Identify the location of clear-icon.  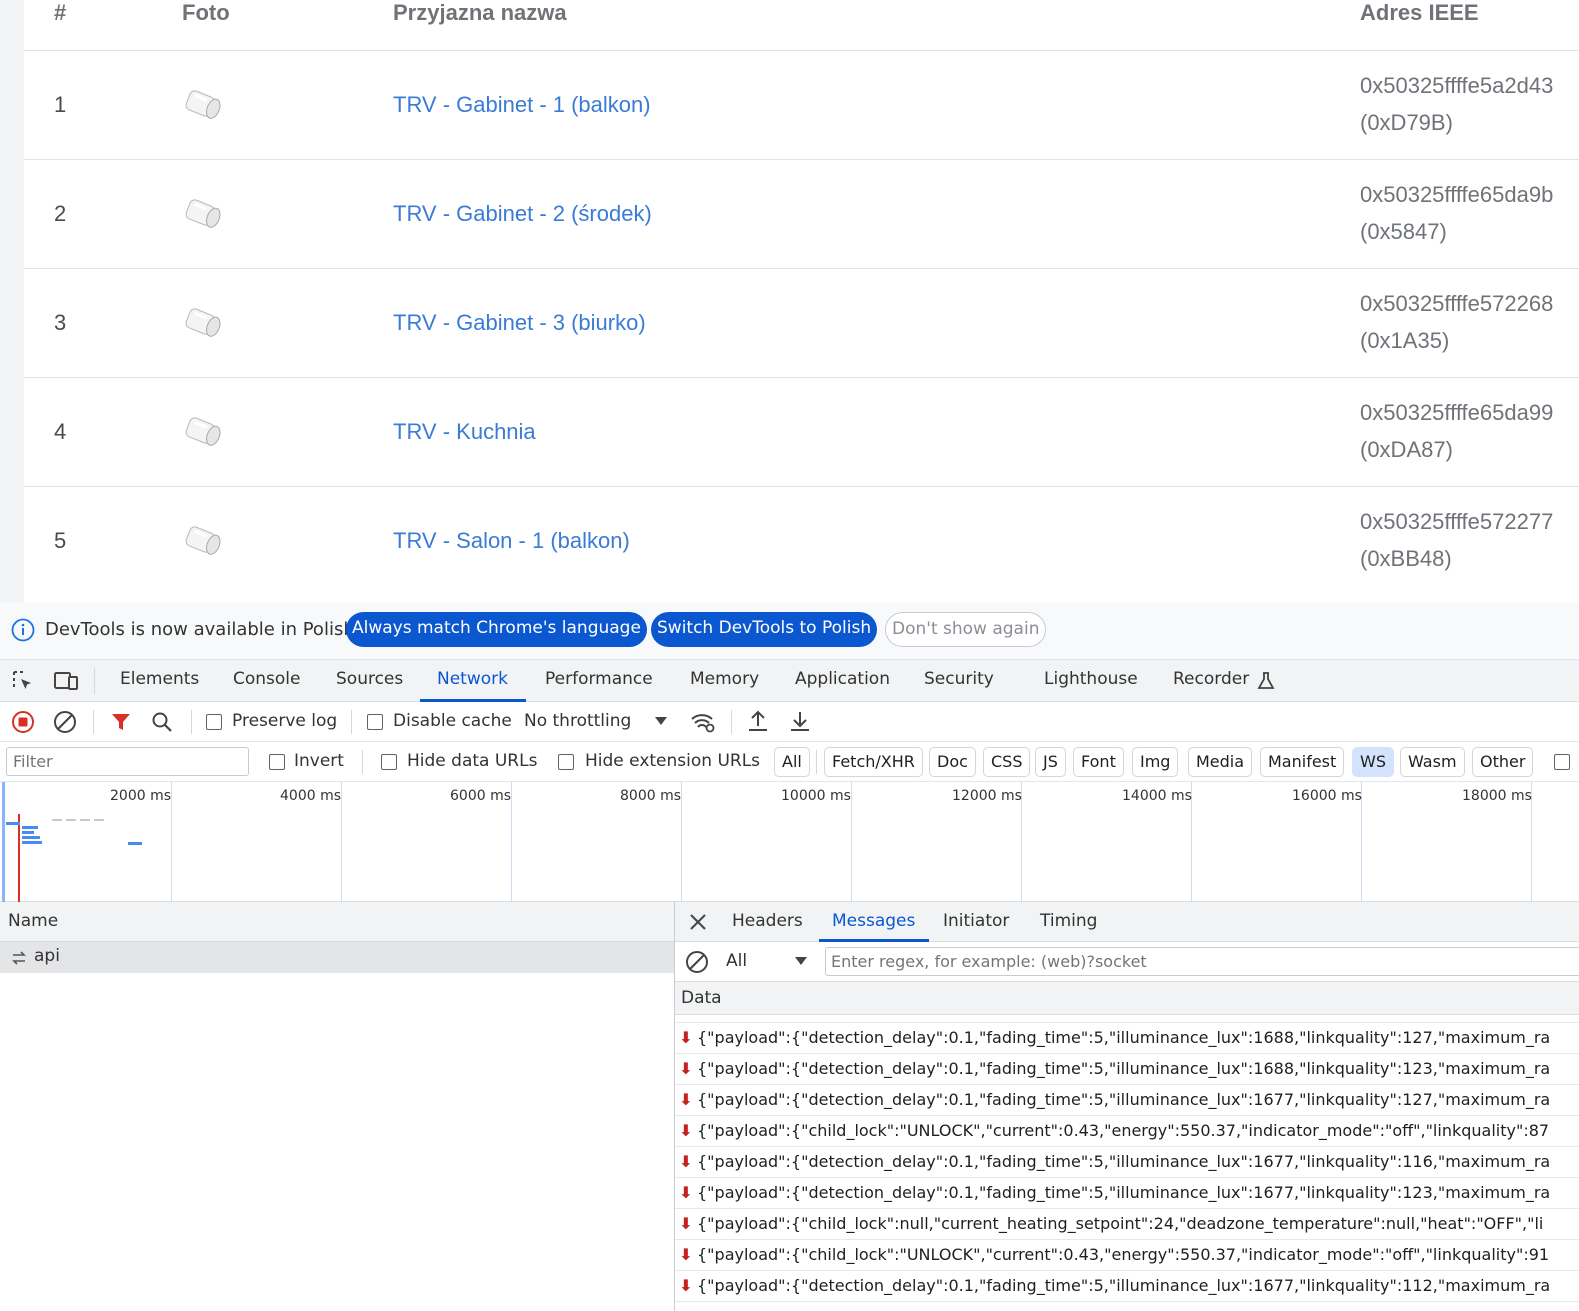
(65, 722).